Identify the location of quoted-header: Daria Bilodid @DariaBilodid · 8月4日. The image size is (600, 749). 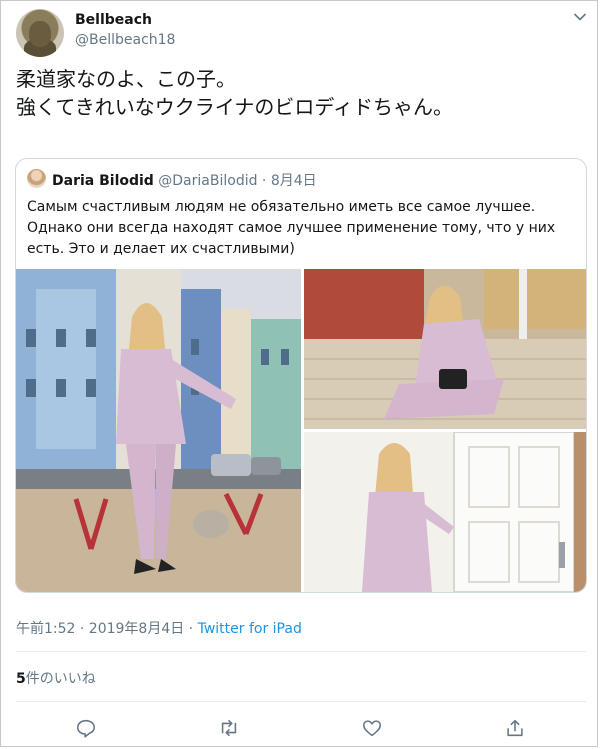
(184, 180).